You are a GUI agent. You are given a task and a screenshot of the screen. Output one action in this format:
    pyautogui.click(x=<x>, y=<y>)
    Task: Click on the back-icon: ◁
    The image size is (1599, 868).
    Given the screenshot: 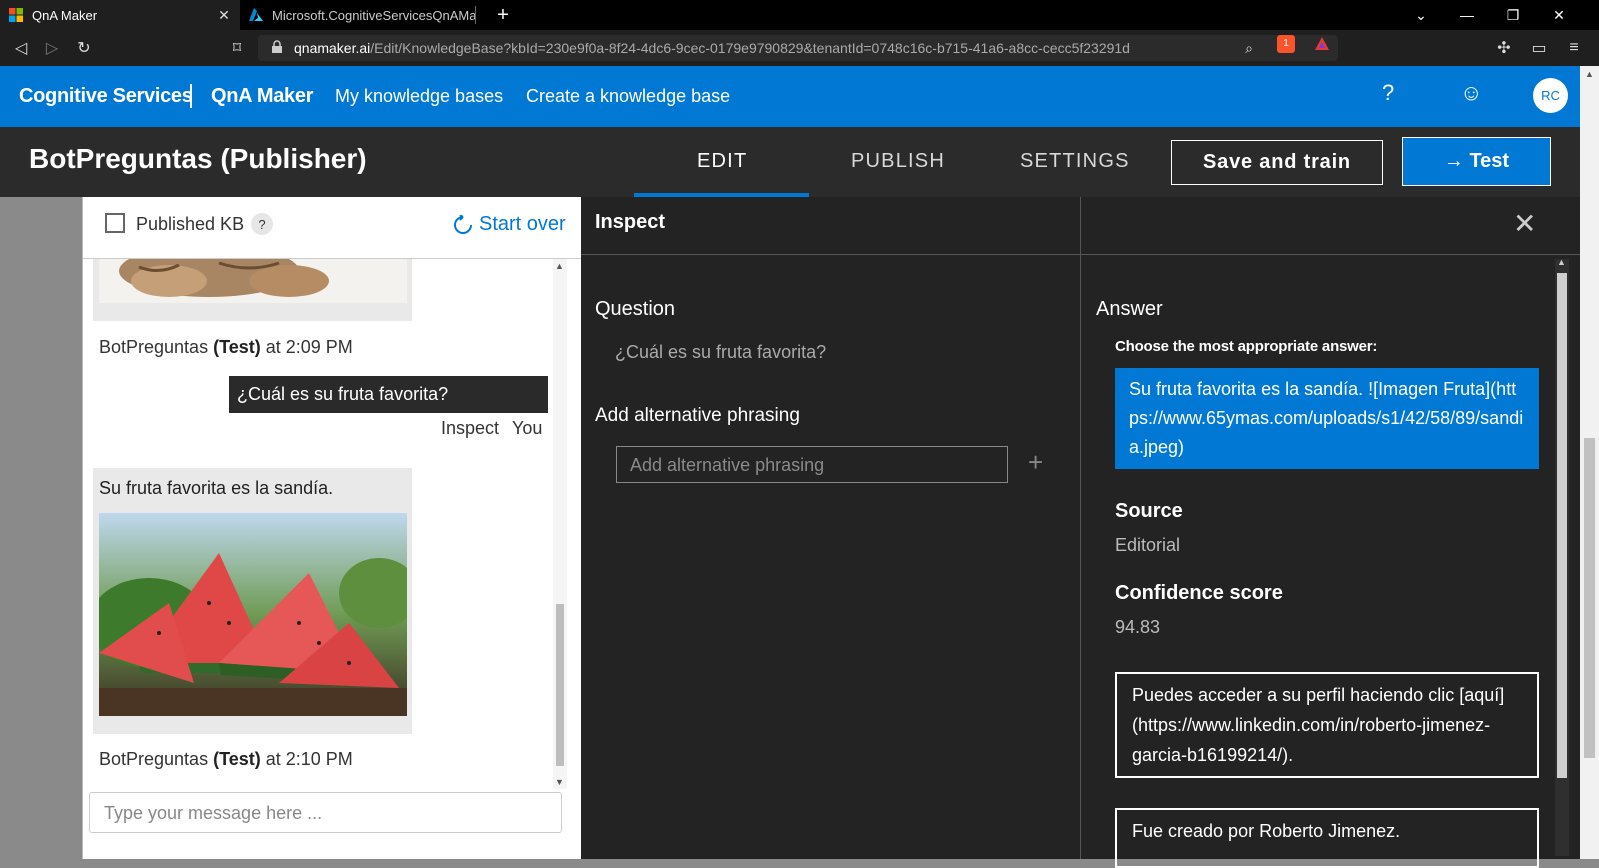 What is the action you would take?
    pyautogui.click(x=21, y=48)
    